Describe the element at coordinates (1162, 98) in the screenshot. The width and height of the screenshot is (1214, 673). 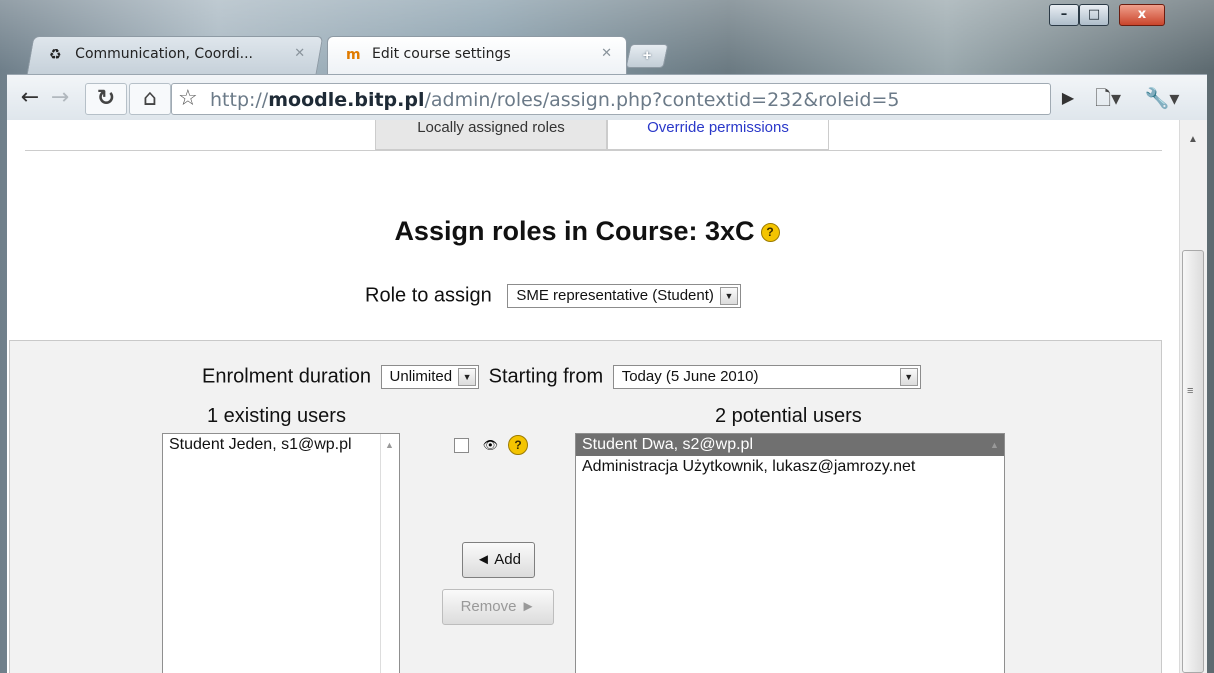
I see `wrench-menu-icon: 🔧▾` at that location.